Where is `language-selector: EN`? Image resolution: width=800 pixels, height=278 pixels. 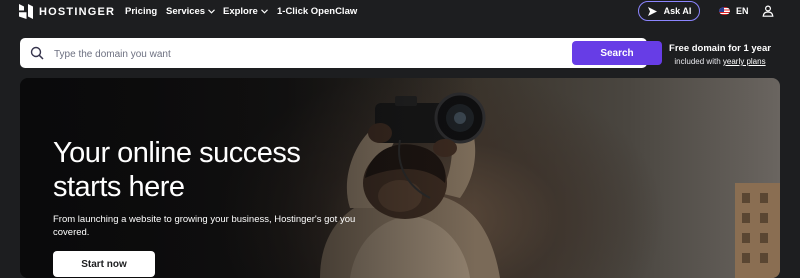
language-selector: EN is located at coordinates (734, 11).